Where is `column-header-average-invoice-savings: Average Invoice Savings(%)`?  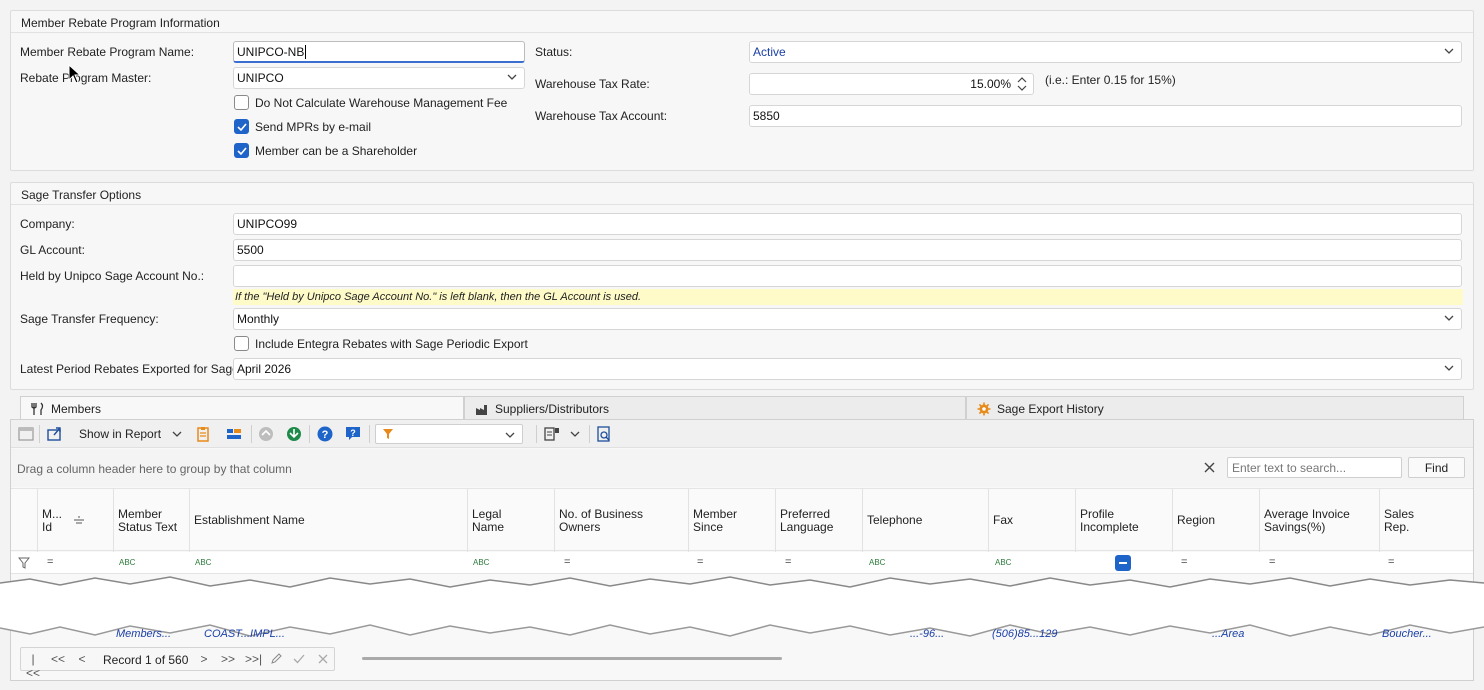
column-header-average-invoice-savings: Average Invoice Savings(%) is located at coordinates (1319, 520).